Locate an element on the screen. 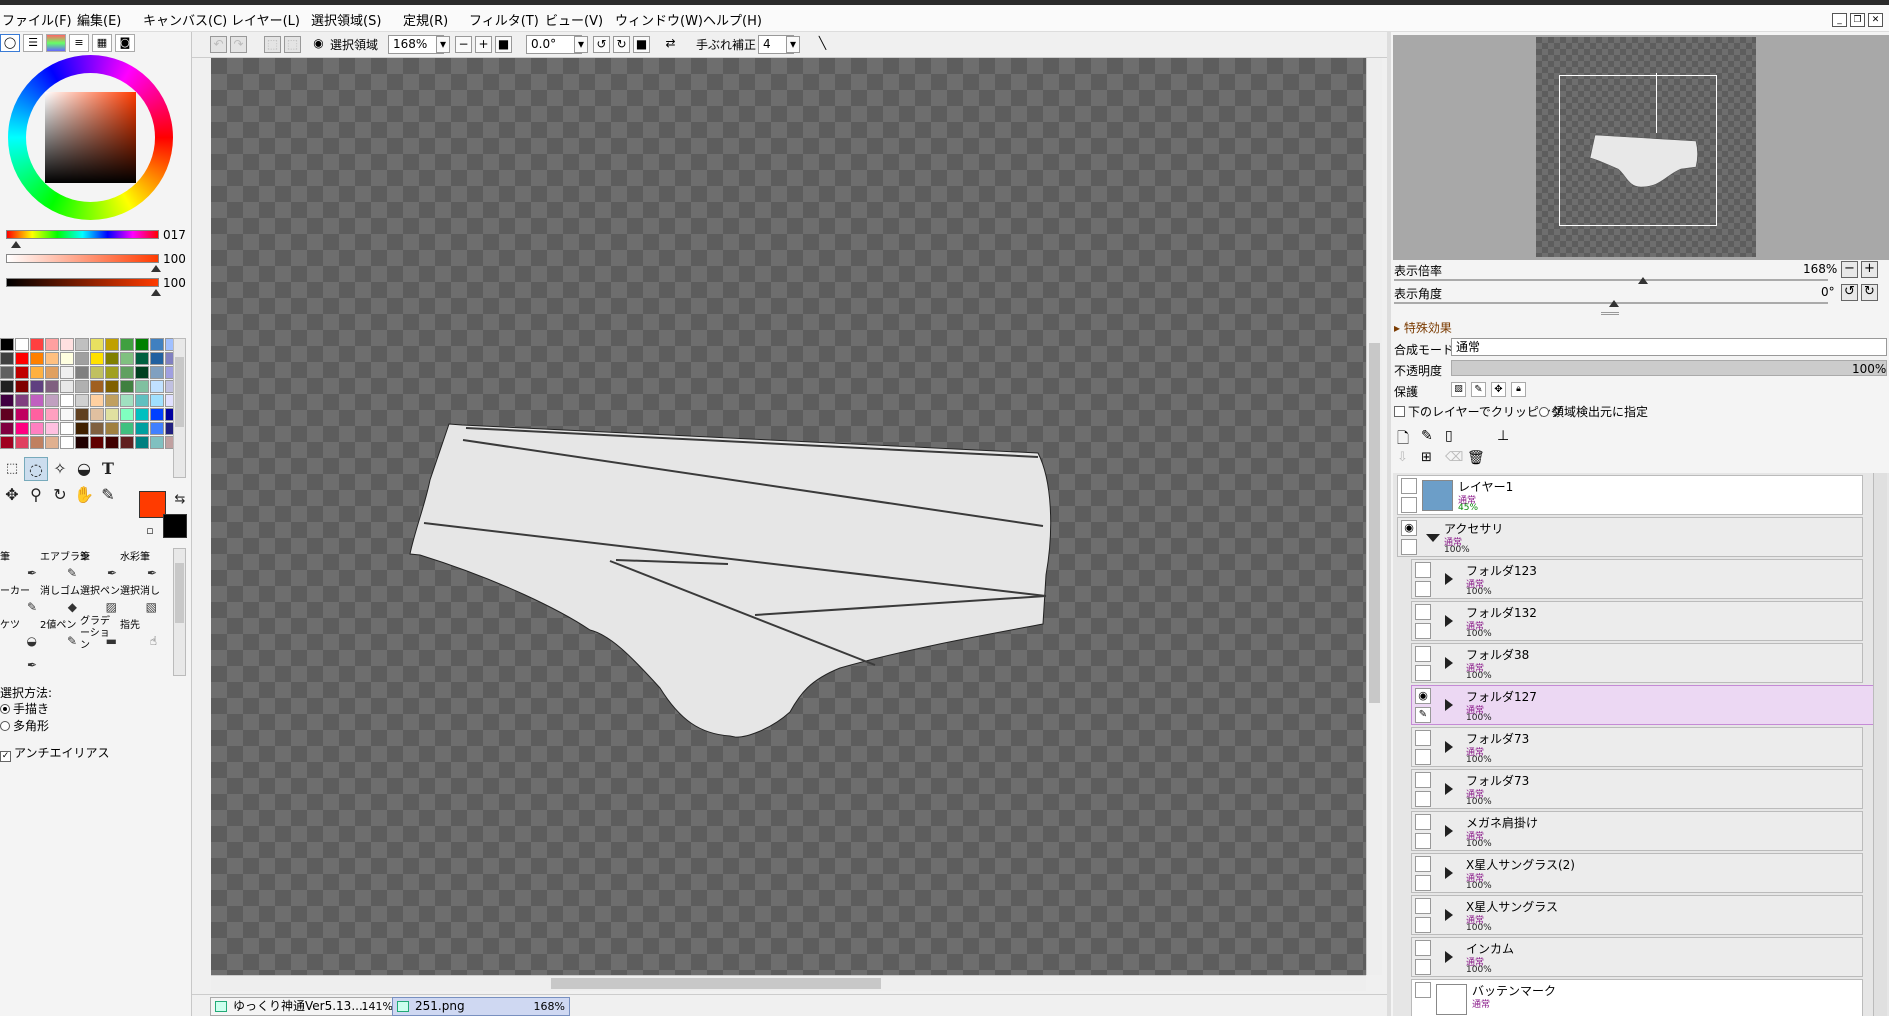 The height and width of the screenshot is (1016, 1889). brush-slot: グラデーション ▬ is located at coordinates (100, 633).